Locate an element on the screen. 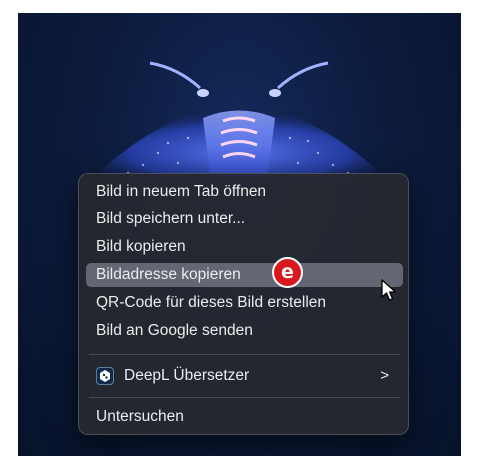 This screenshot has height=456, width=479. deepl-label: DeepL Übersetzer is located at coordinates (187, 375).